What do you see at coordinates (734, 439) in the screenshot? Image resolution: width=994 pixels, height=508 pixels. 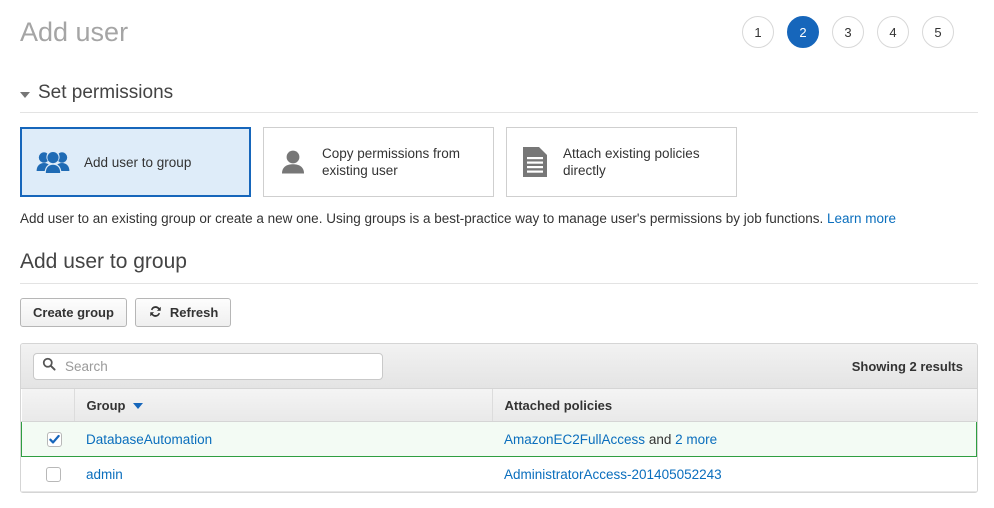 I see `row-policies-cell: AmazonEC2FullAccess and 2 more` at bounding box center [734, 439].